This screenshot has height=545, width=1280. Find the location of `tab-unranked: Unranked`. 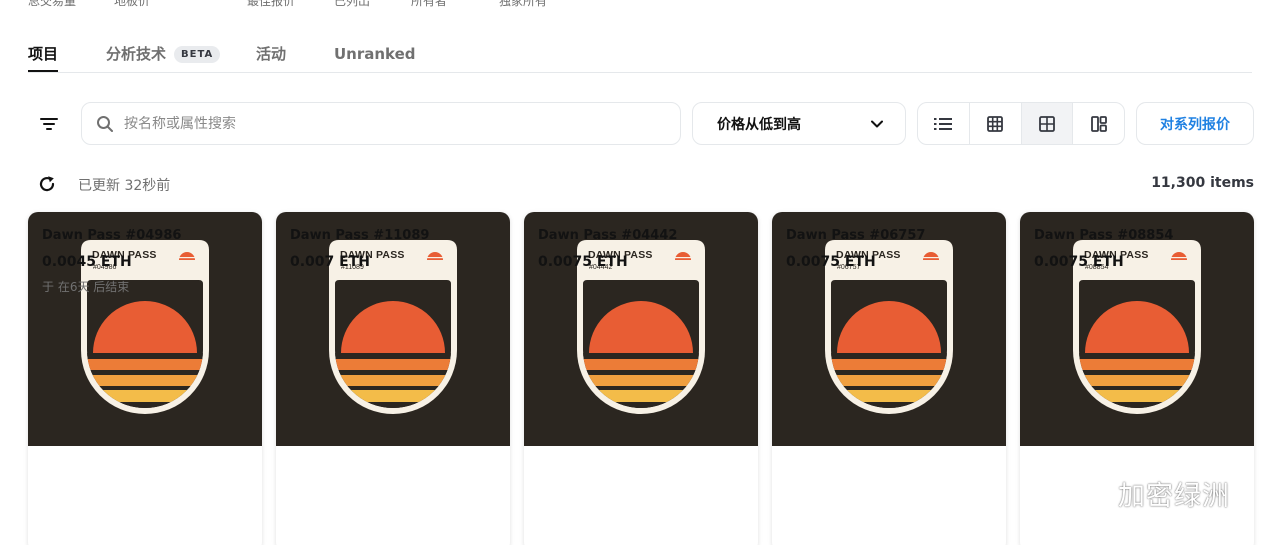

tab-unranked: Unranked is located at coordinates (375, 58).